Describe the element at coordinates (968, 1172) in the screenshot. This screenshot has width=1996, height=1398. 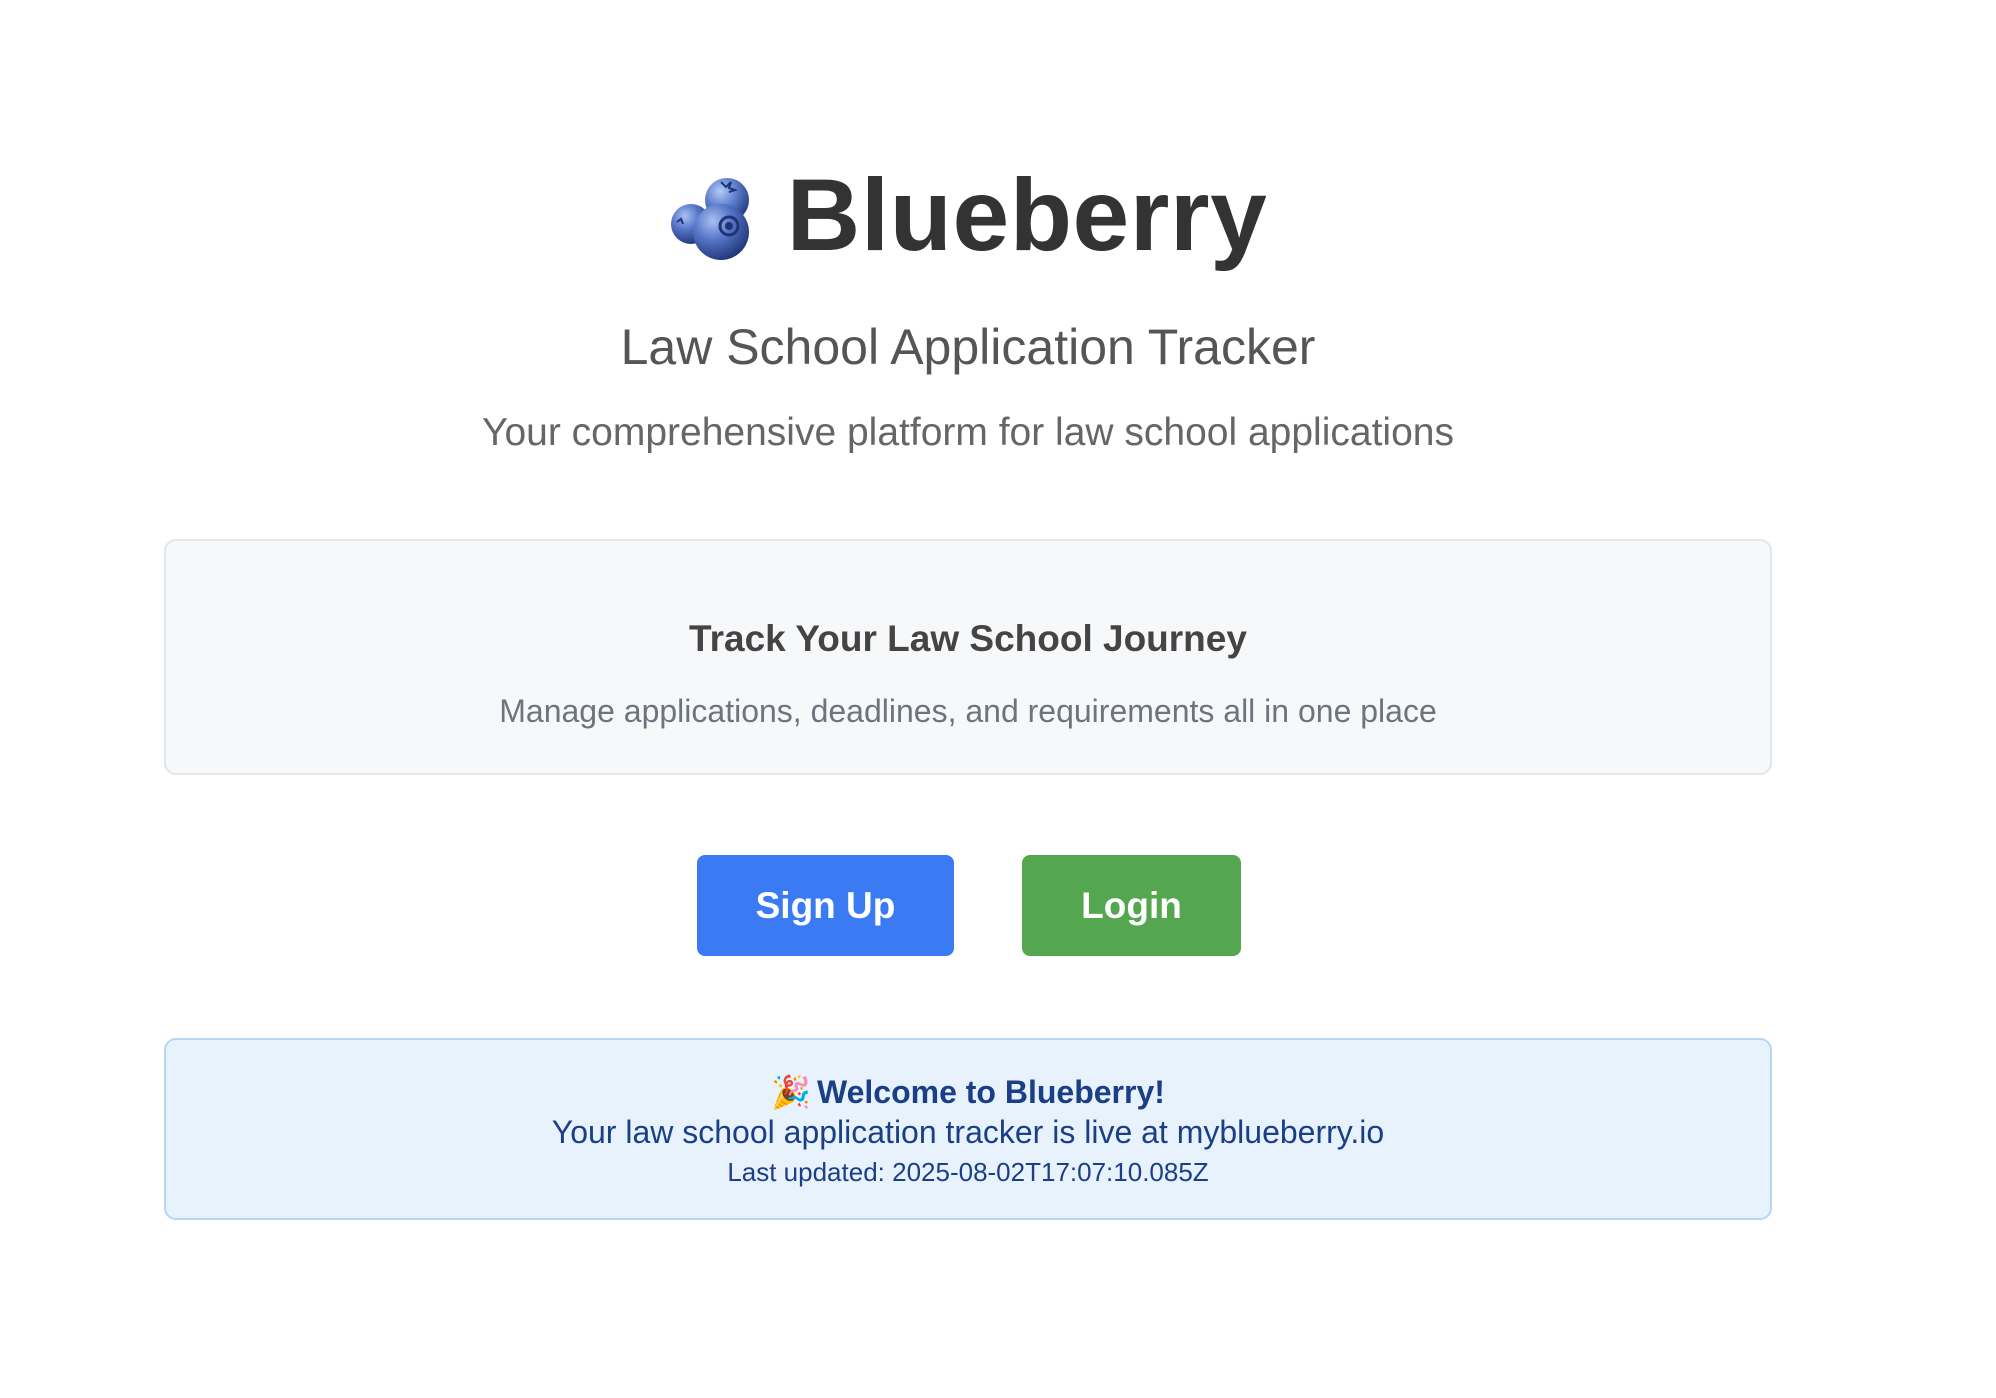
I see `last-updated-text: Last updated: 2025-08-02T17:07:10.085Z` at that location.